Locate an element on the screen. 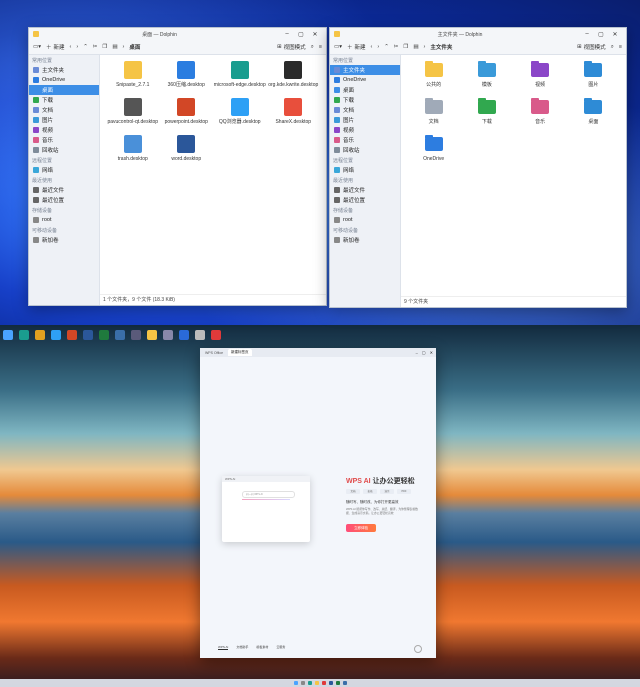  ai-search-input: 问一问 WPS AI is located at coordinates (268, 494).